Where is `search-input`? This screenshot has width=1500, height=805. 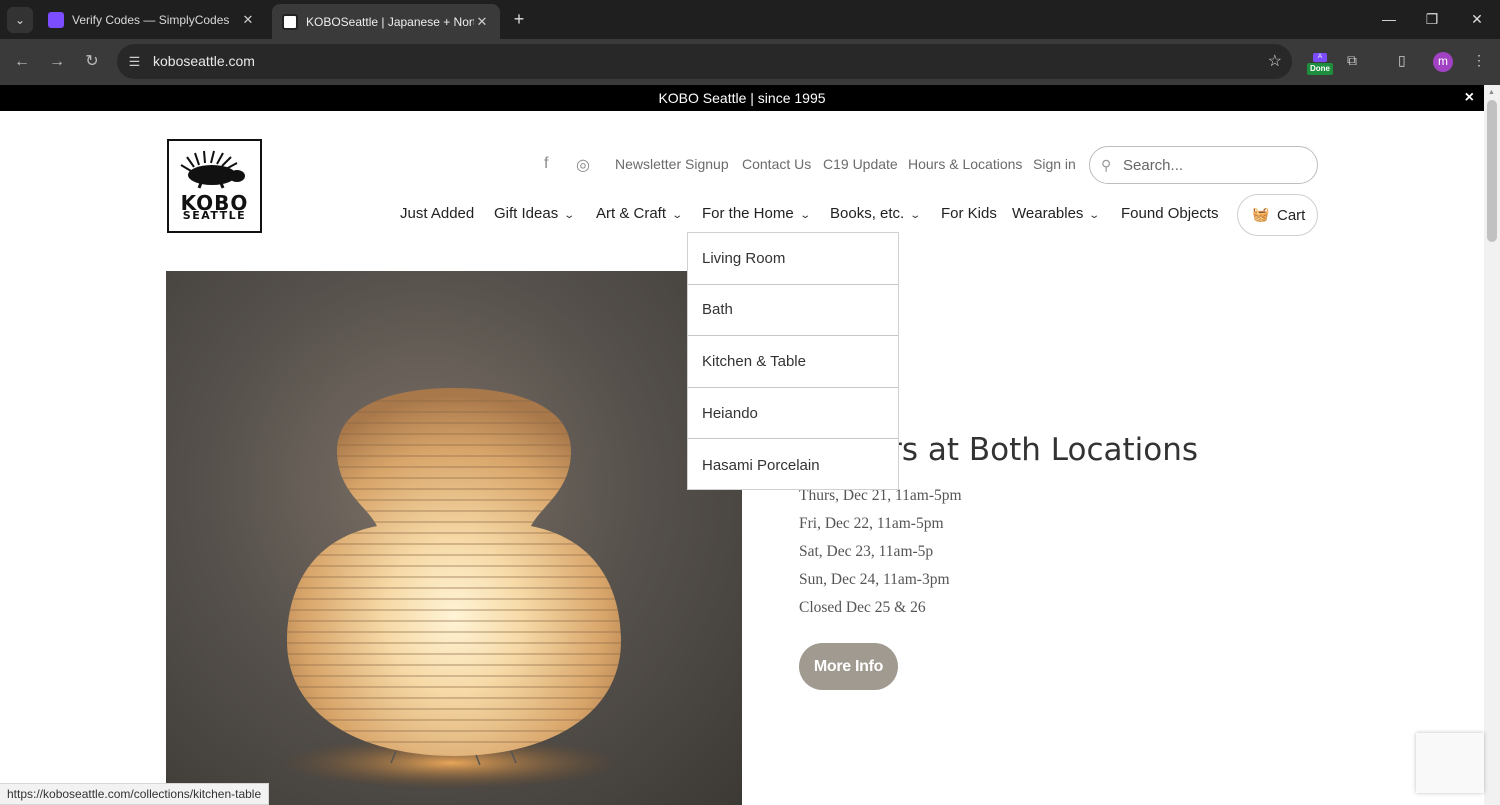
search-input is located at coordinates (1213, 165).